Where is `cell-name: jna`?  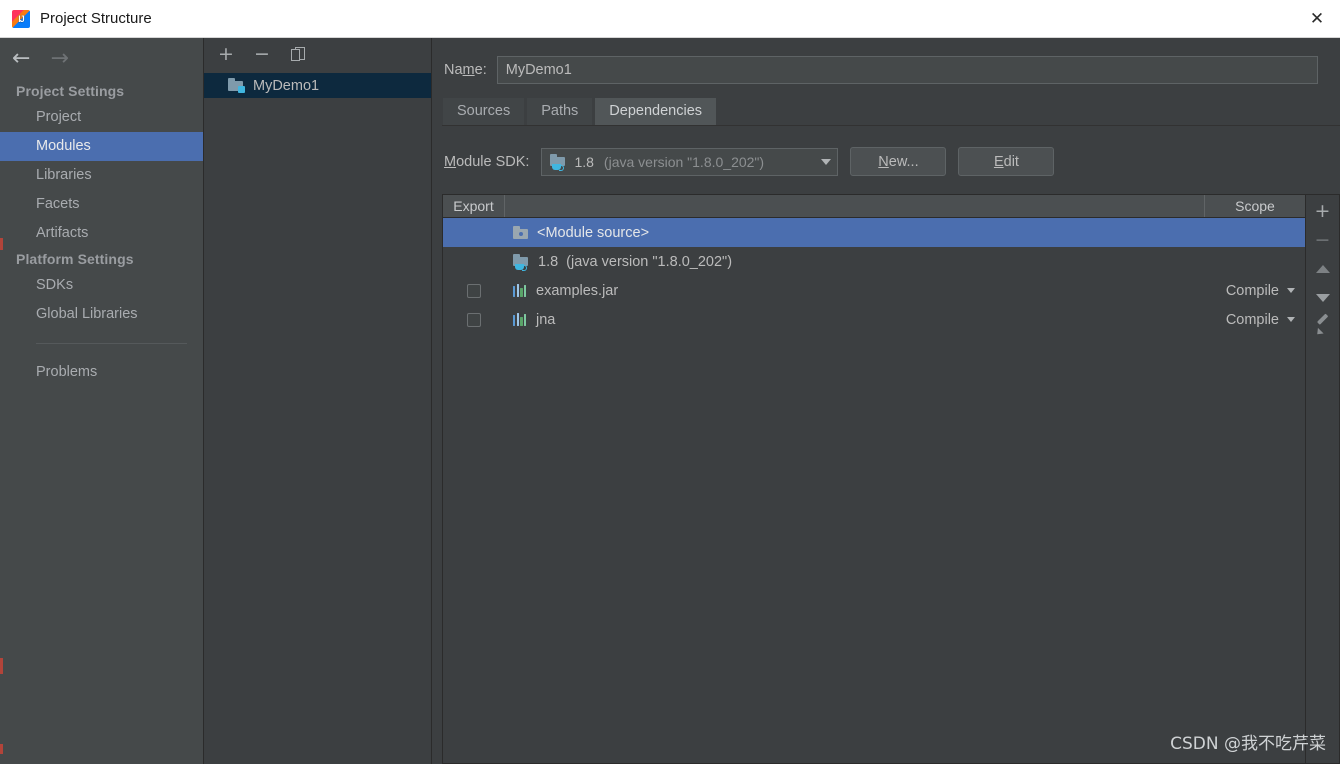 cell-name: jna is located at coordinates (855, 320).